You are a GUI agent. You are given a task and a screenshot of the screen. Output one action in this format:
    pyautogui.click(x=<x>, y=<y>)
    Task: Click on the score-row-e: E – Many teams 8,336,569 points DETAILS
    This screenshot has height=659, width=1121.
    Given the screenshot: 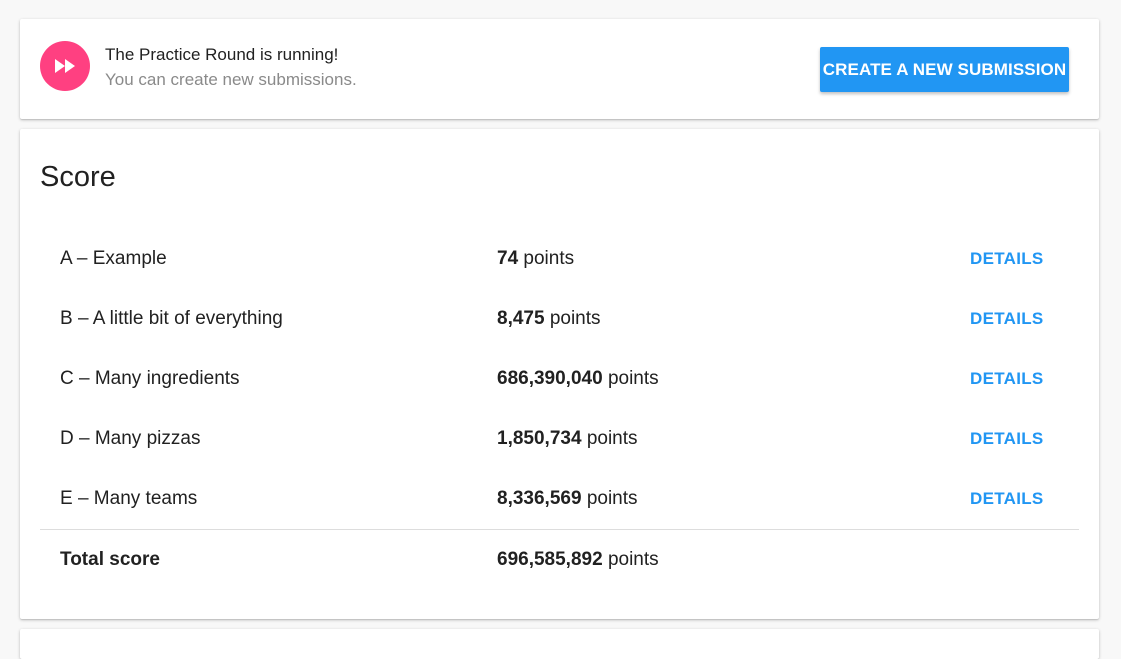 What is the action you would take?
    pyautogui.click(x=559, y=499)
    